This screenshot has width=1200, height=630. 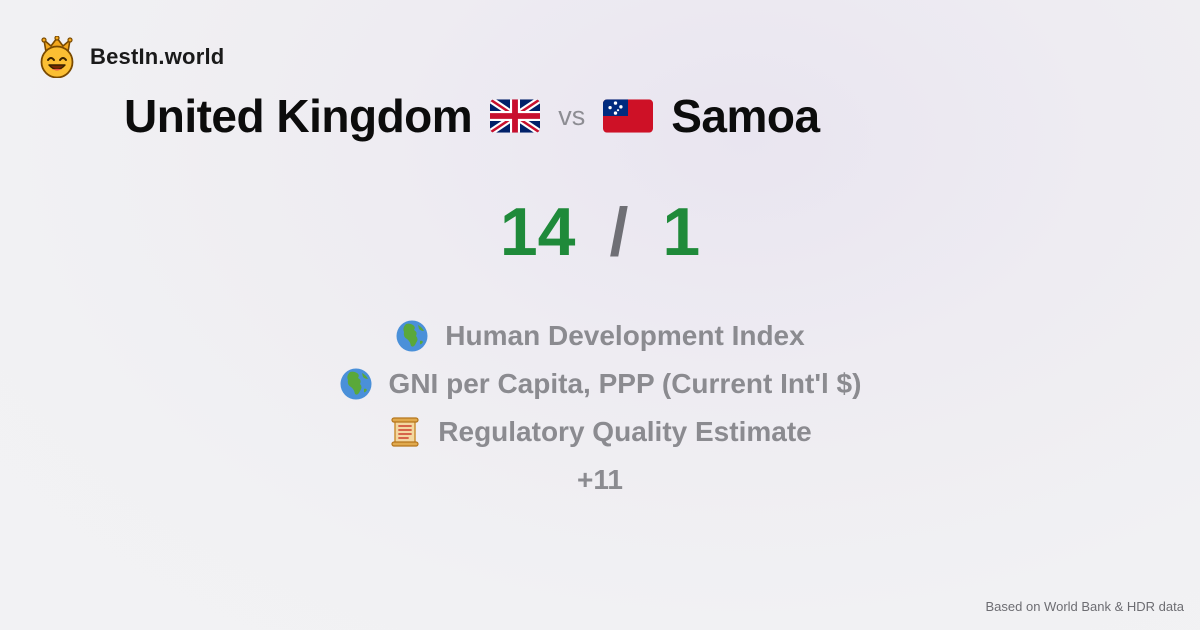 I want to click on samoa-flag-icon, so click(x=628, y=116).